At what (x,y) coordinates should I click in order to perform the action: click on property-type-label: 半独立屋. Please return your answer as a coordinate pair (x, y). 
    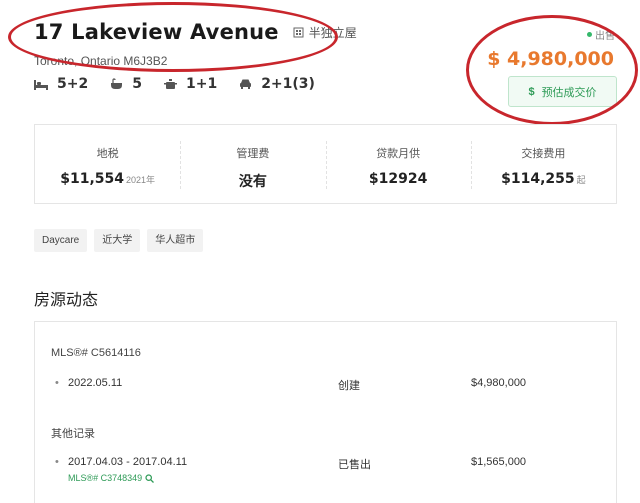
    Looking at the image, I should click on (332, 32).